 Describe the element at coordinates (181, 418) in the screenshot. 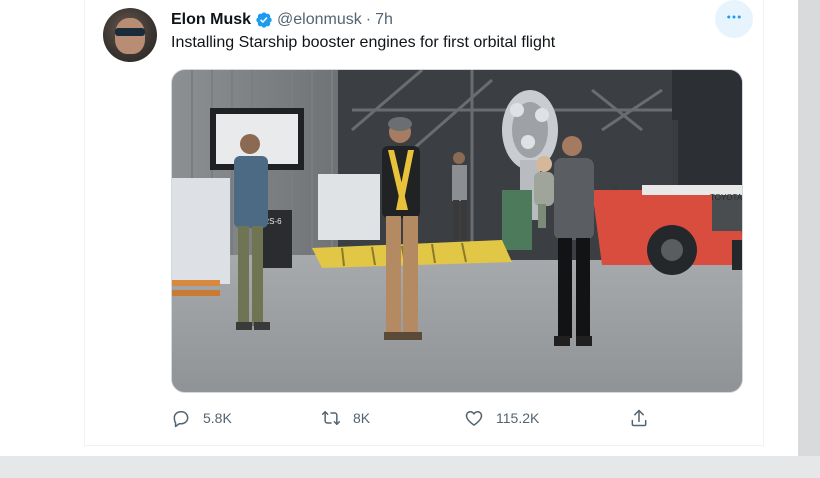

I see `reply-icon` at that location.